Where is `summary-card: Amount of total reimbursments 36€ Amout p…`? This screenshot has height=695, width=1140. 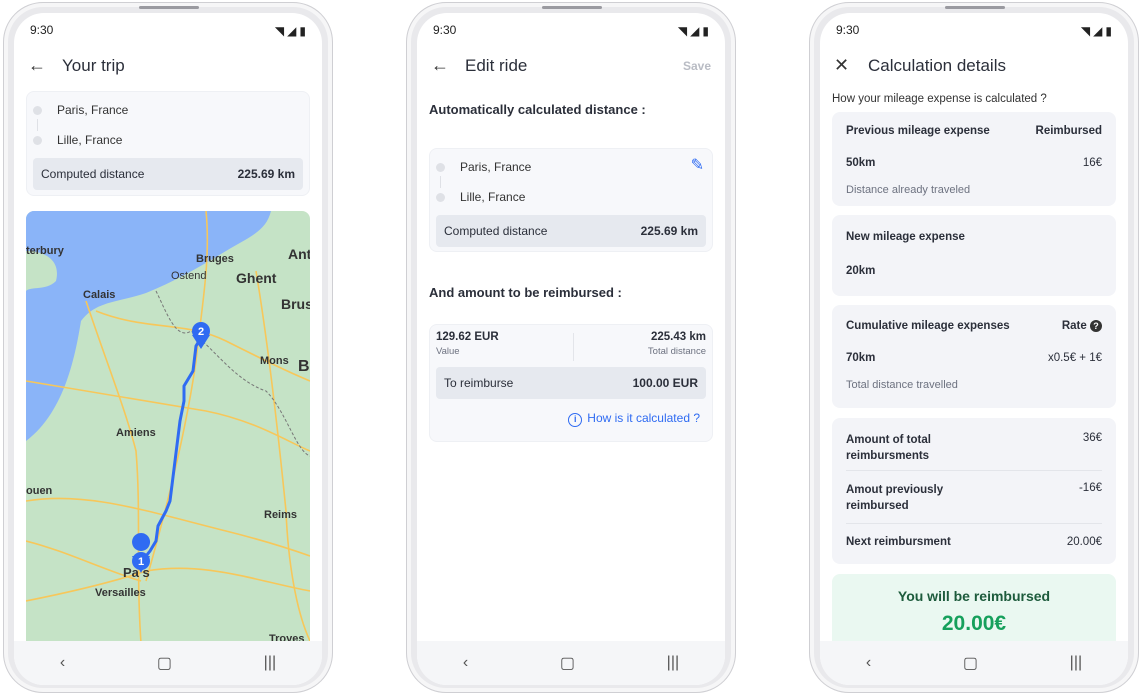 summary-card: Amount of total reimbursments 36€ Amout p… is located at coordinates (974, 491).